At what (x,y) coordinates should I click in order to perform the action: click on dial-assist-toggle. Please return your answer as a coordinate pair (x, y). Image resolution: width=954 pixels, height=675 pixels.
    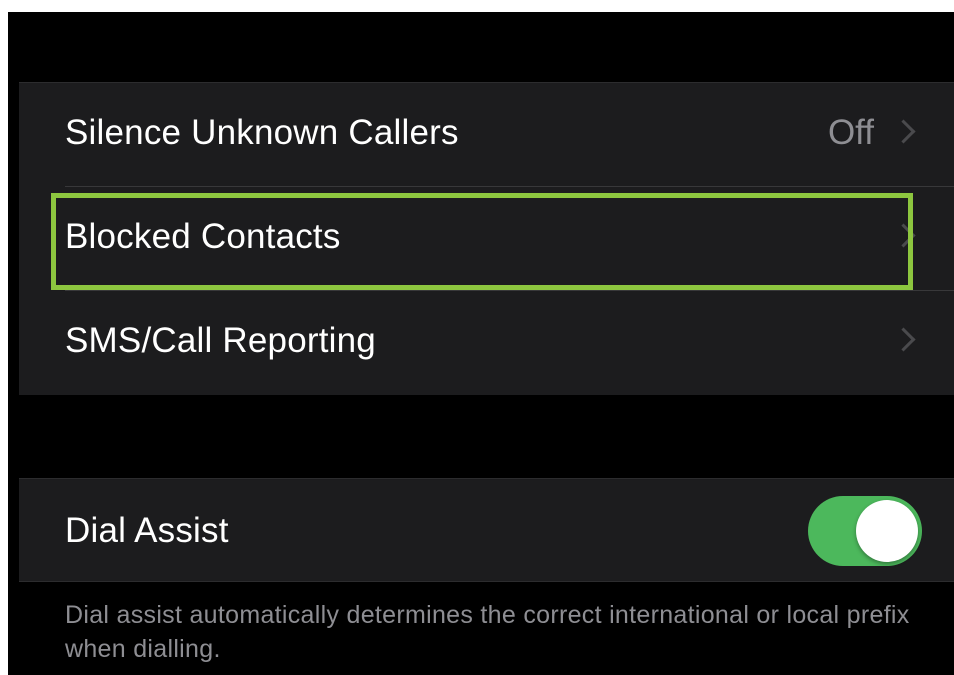
    Looking at the image, I should click on (865, 531).